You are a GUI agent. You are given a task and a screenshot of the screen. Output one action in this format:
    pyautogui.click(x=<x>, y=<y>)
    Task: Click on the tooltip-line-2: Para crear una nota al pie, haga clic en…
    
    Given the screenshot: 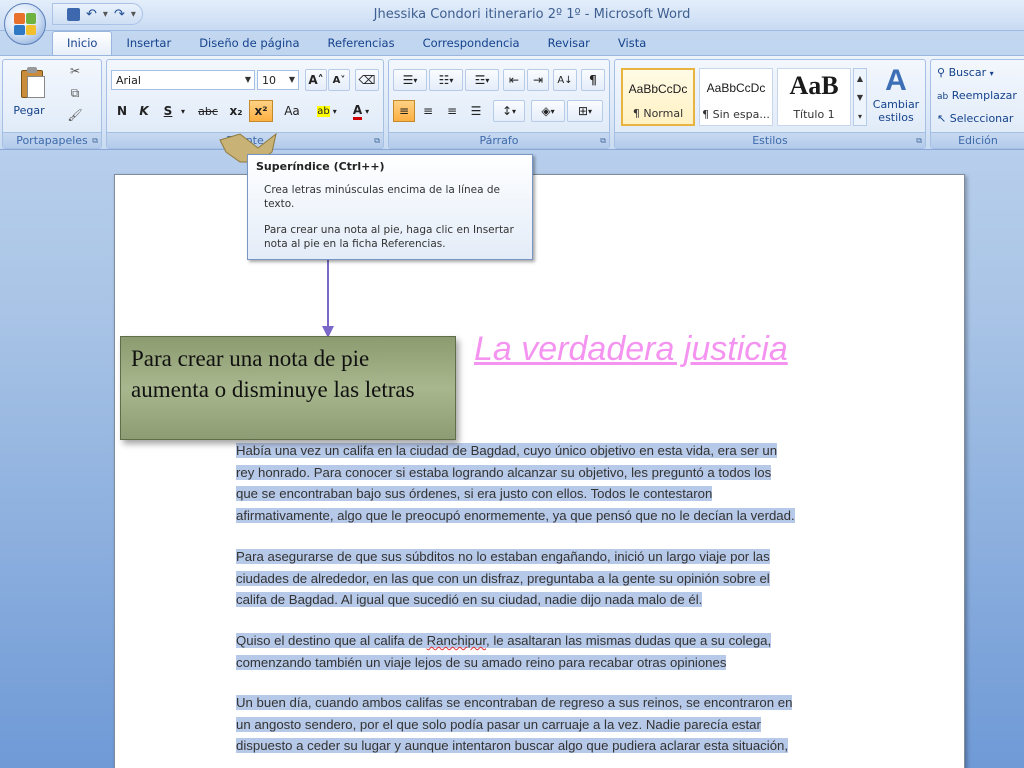 What is the action you would take?
    pyautogui.click(x=389, y=237)
    